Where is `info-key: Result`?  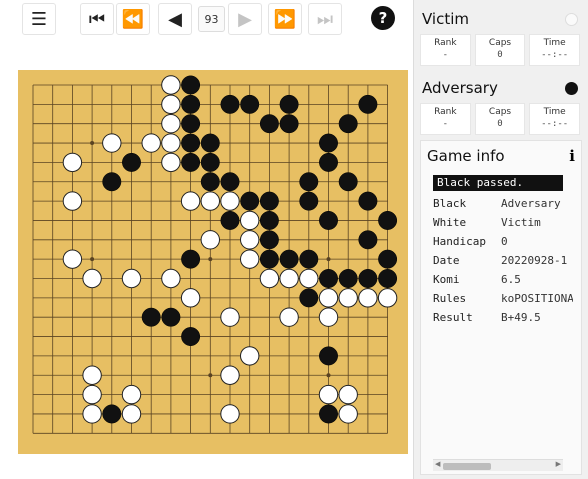 info-key: Result is located at coordinates (453, 317).